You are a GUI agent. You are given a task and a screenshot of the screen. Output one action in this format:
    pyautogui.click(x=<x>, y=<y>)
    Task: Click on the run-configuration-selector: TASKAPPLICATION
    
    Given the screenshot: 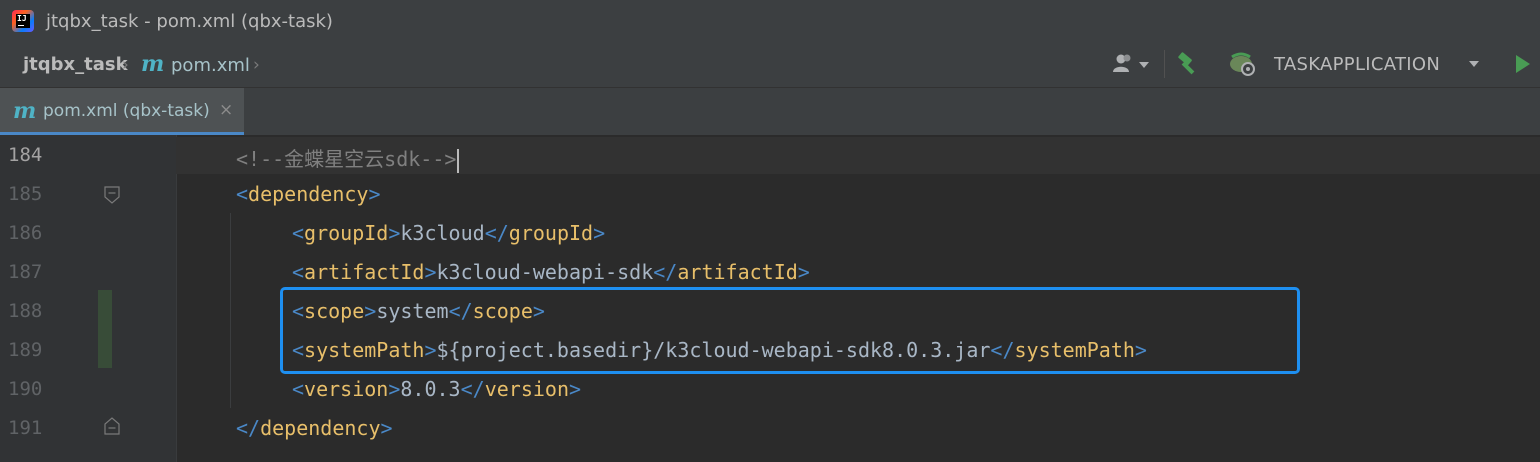 What is the action you would take?
    pyautogui.click(x=1357, y=64)
    